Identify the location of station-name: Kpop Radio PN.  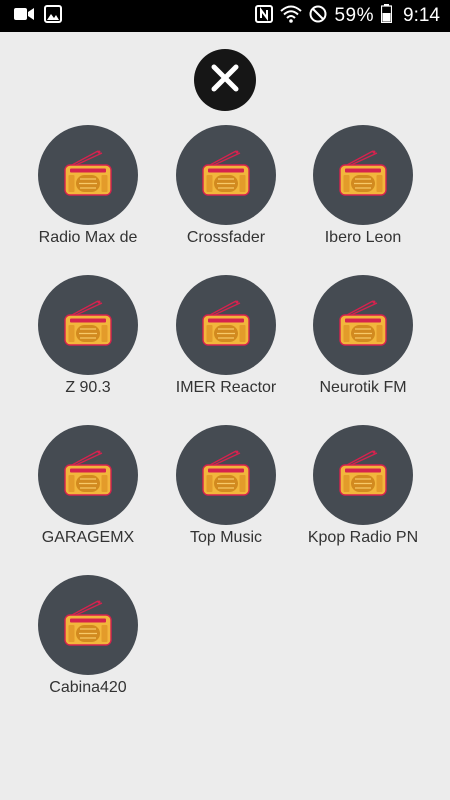
(363, 537).